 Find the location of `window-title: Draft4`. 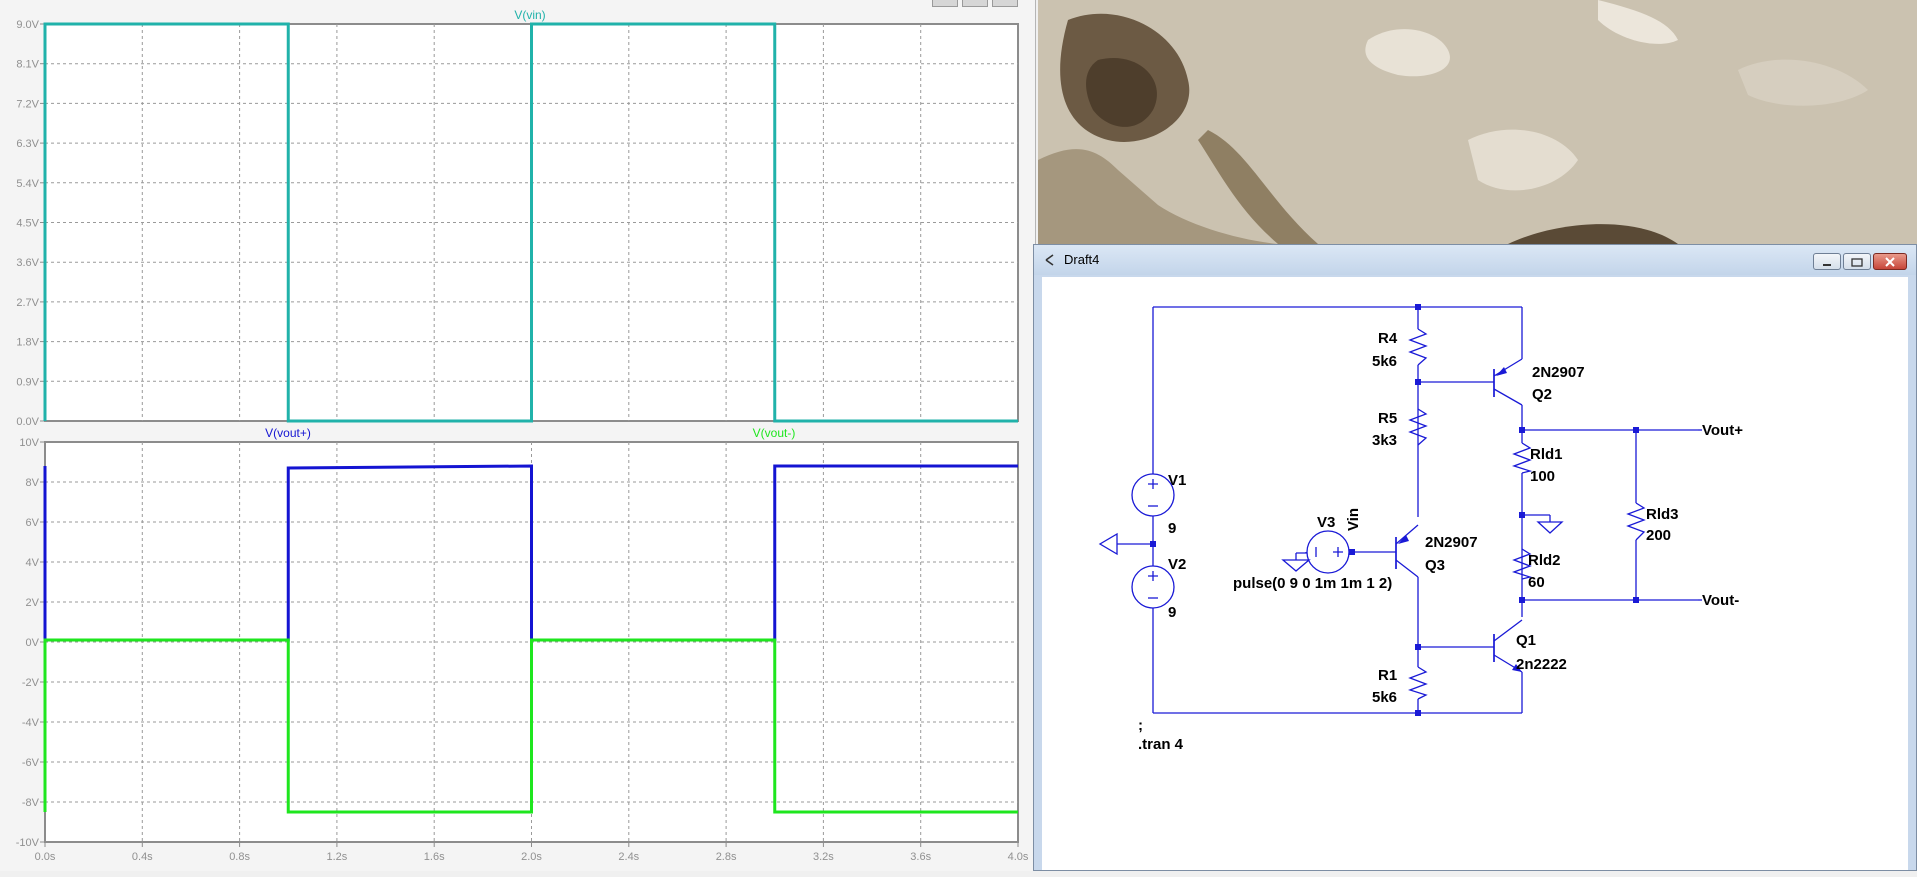

window-title: Draft4 is located at coordinates (1082, 259).